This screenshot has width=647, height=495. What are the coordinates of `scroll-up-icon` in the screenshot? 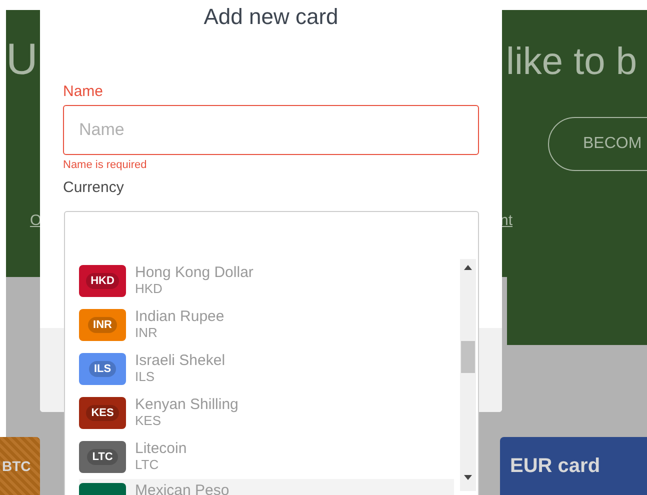 It's located at (468, 267).